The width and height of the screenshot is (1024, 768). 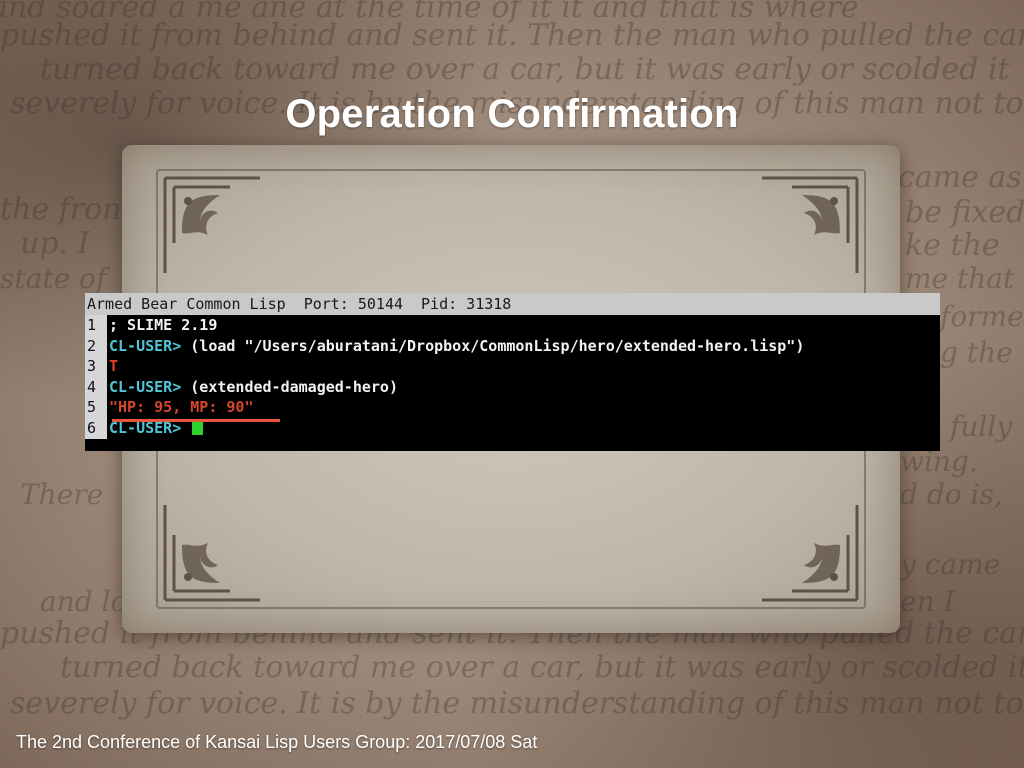 I want to click on repl-input-text: (extended-damaged-hero), so click(x=289, y=386).